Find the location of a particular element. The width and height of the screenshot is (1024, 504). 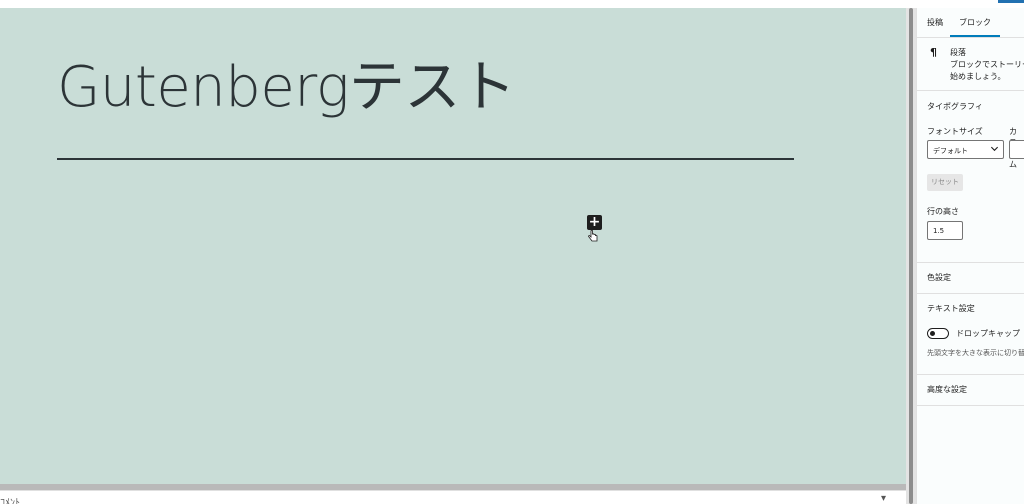

line-height-value: 1.5 is located at coordinates (939, 231).